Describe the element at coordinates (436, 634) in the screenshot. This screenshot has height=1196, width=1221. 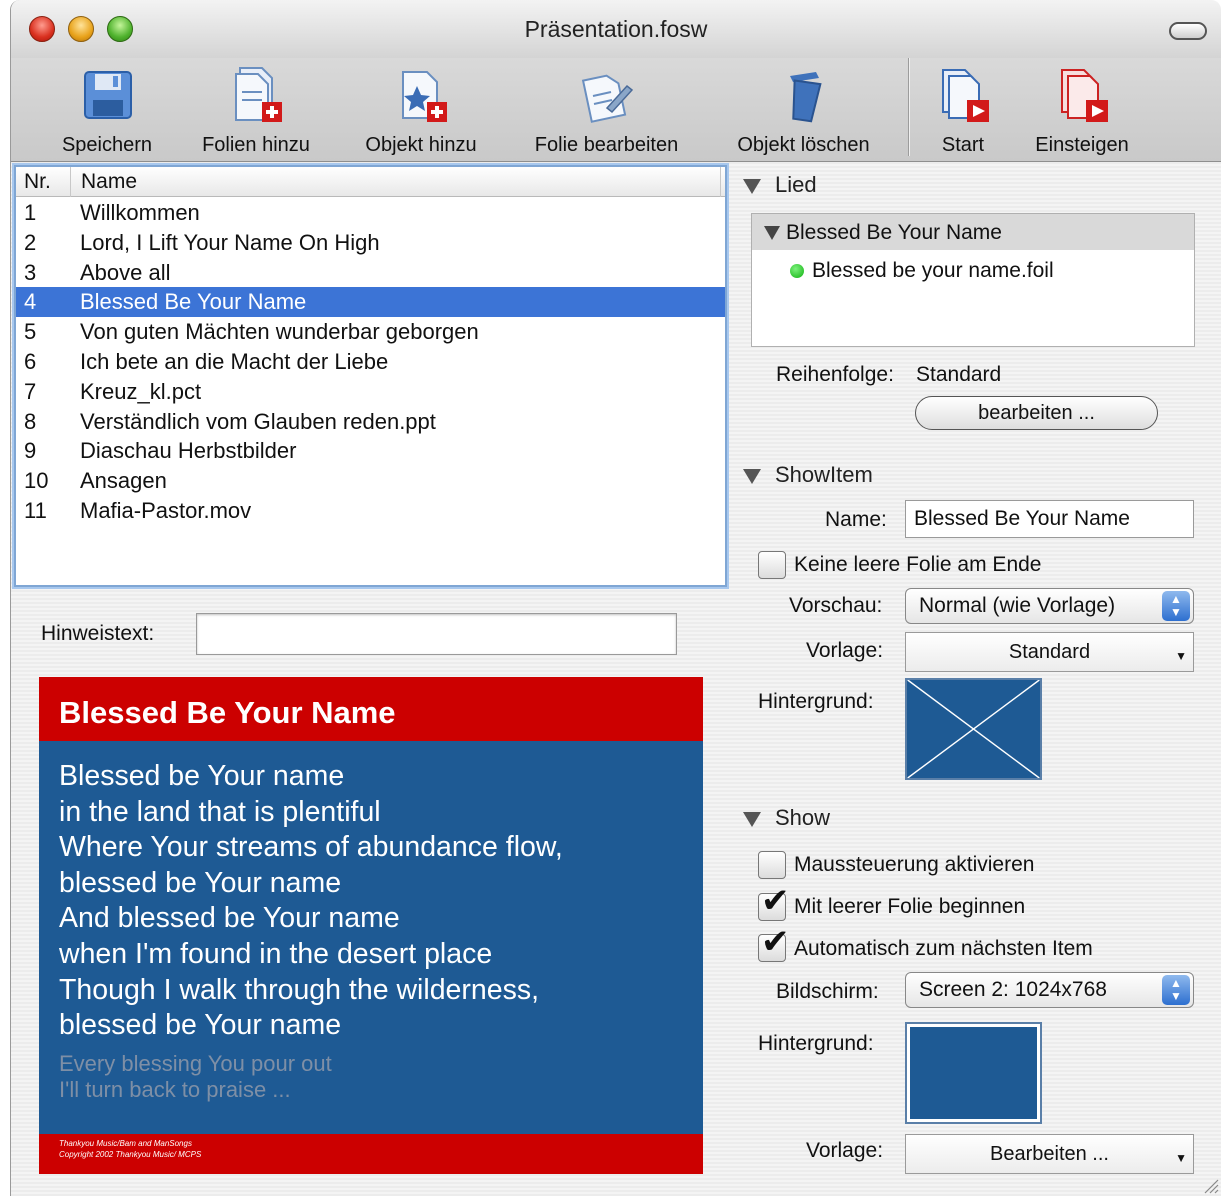
I see `hint-input` at that location.